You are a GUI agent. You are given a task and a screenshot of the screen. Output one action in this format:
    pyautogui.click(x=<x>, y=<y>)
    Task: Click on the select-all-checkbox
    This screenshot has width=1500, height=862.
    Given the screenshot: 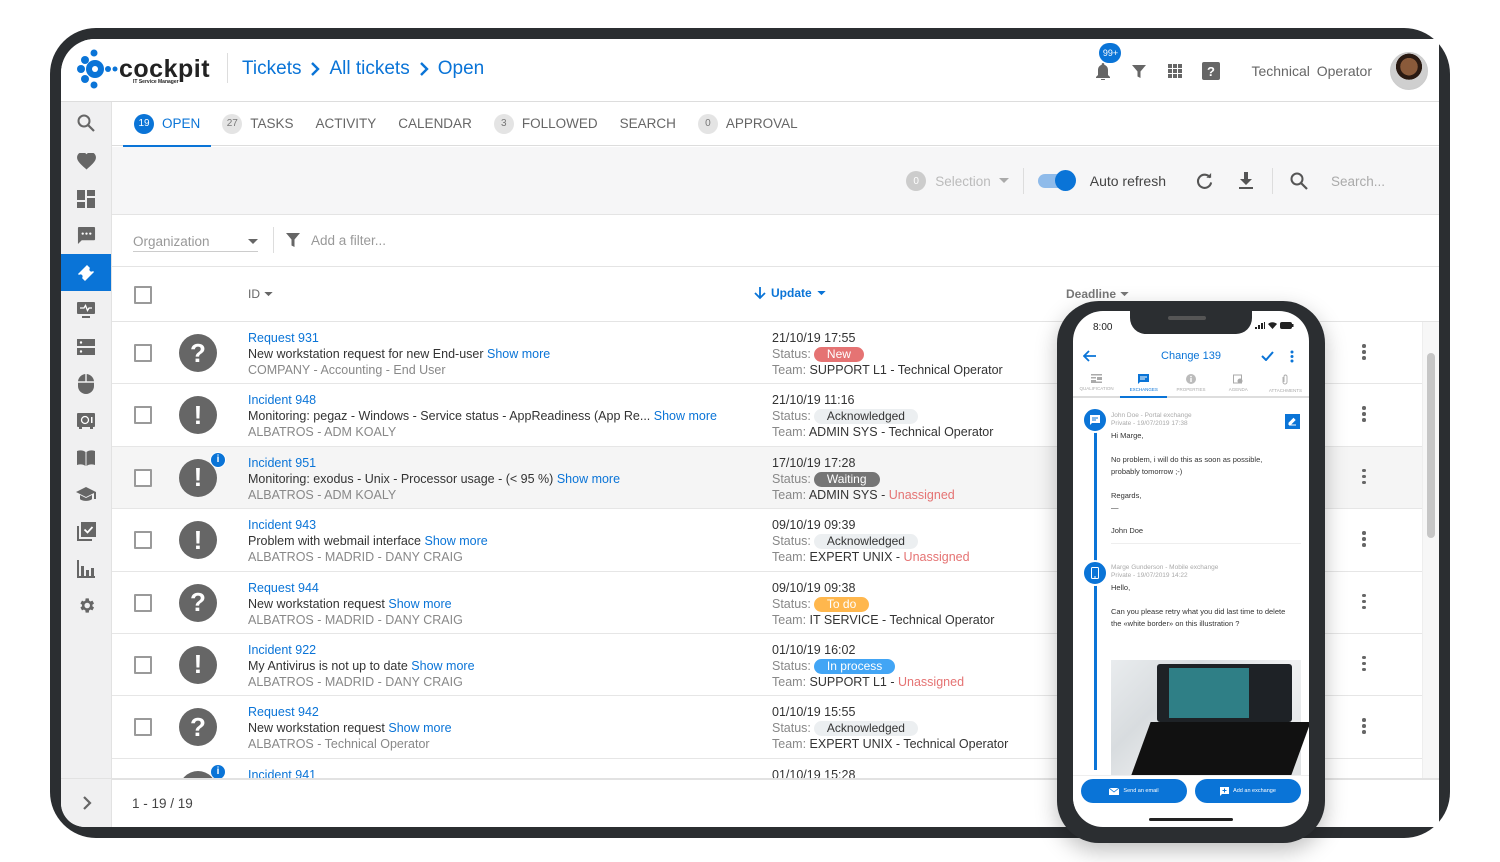 What is the action you would take?
    pyautogui.click(x=143, y=295)
    